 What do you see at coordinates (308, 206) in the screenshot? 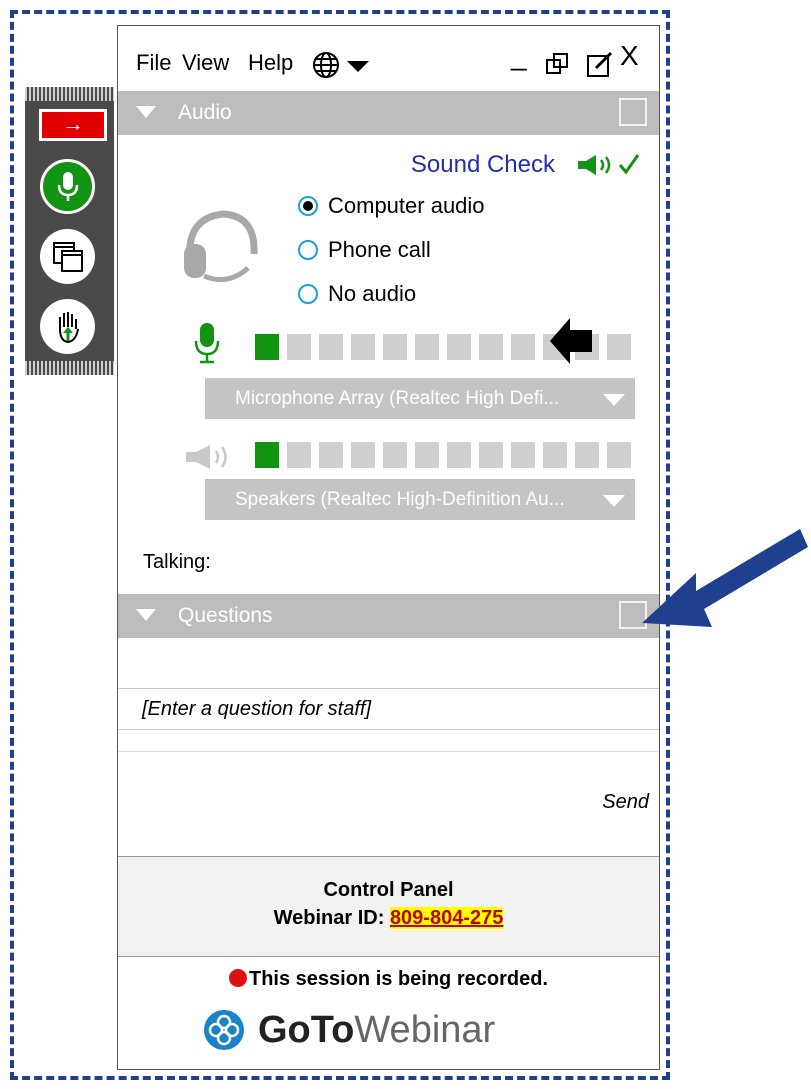
I see `radio-selected-indicator` at bounding box center [308, 206].